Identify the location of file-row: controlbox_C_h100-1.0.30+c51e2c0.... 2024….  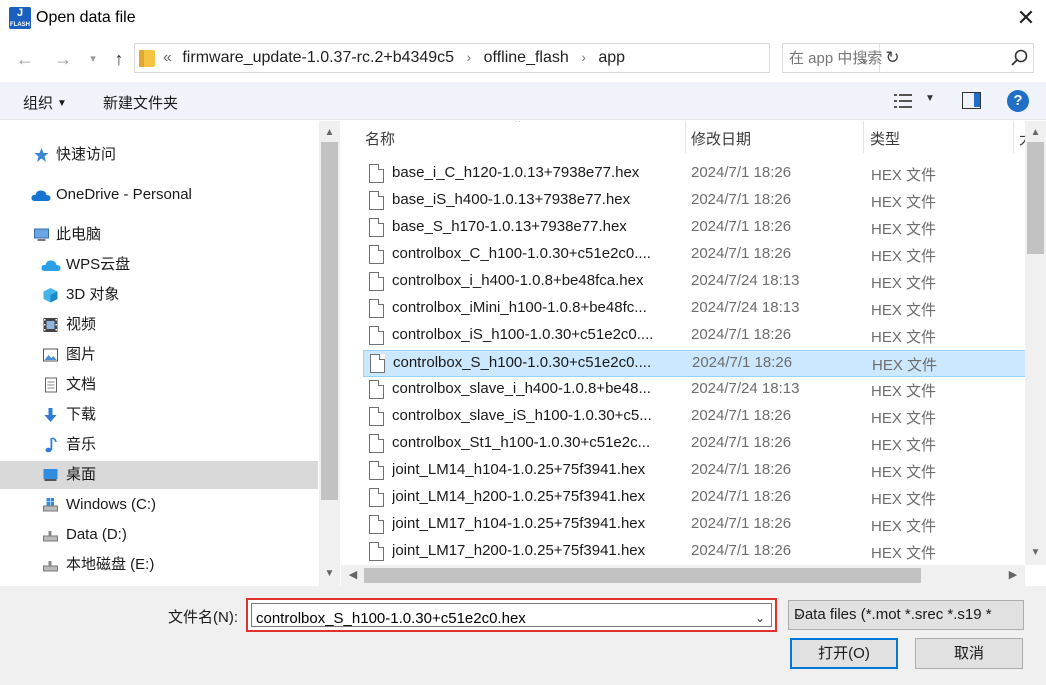
(694, 255).